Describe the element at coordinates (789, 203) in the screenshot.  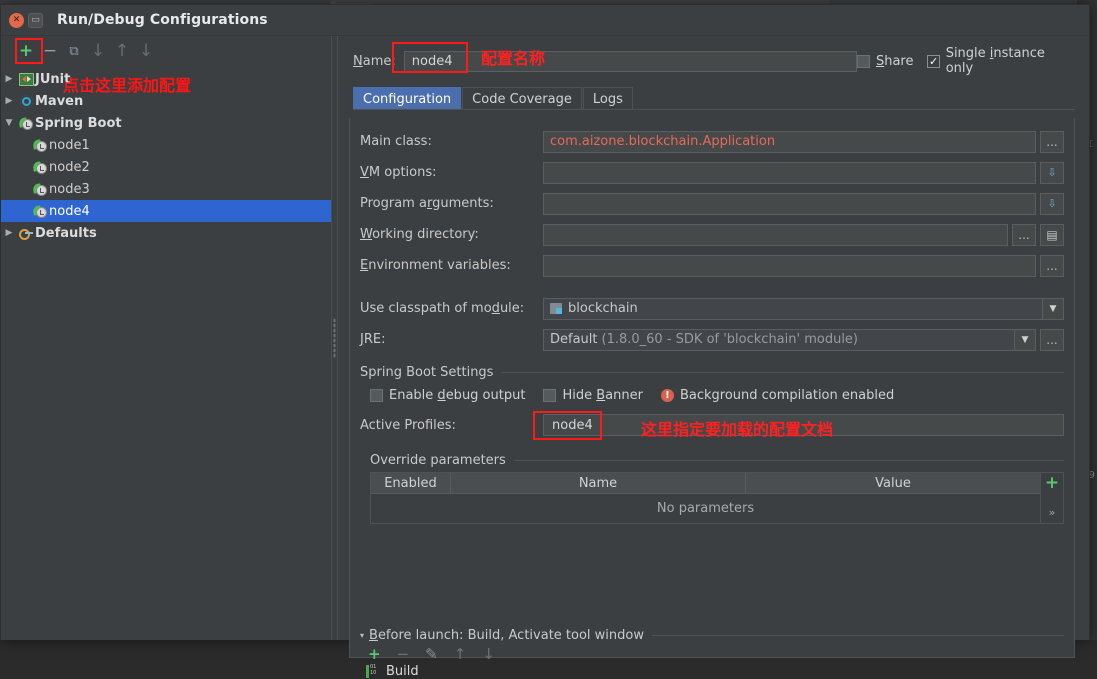
I see `program-arguments-input` at that location.